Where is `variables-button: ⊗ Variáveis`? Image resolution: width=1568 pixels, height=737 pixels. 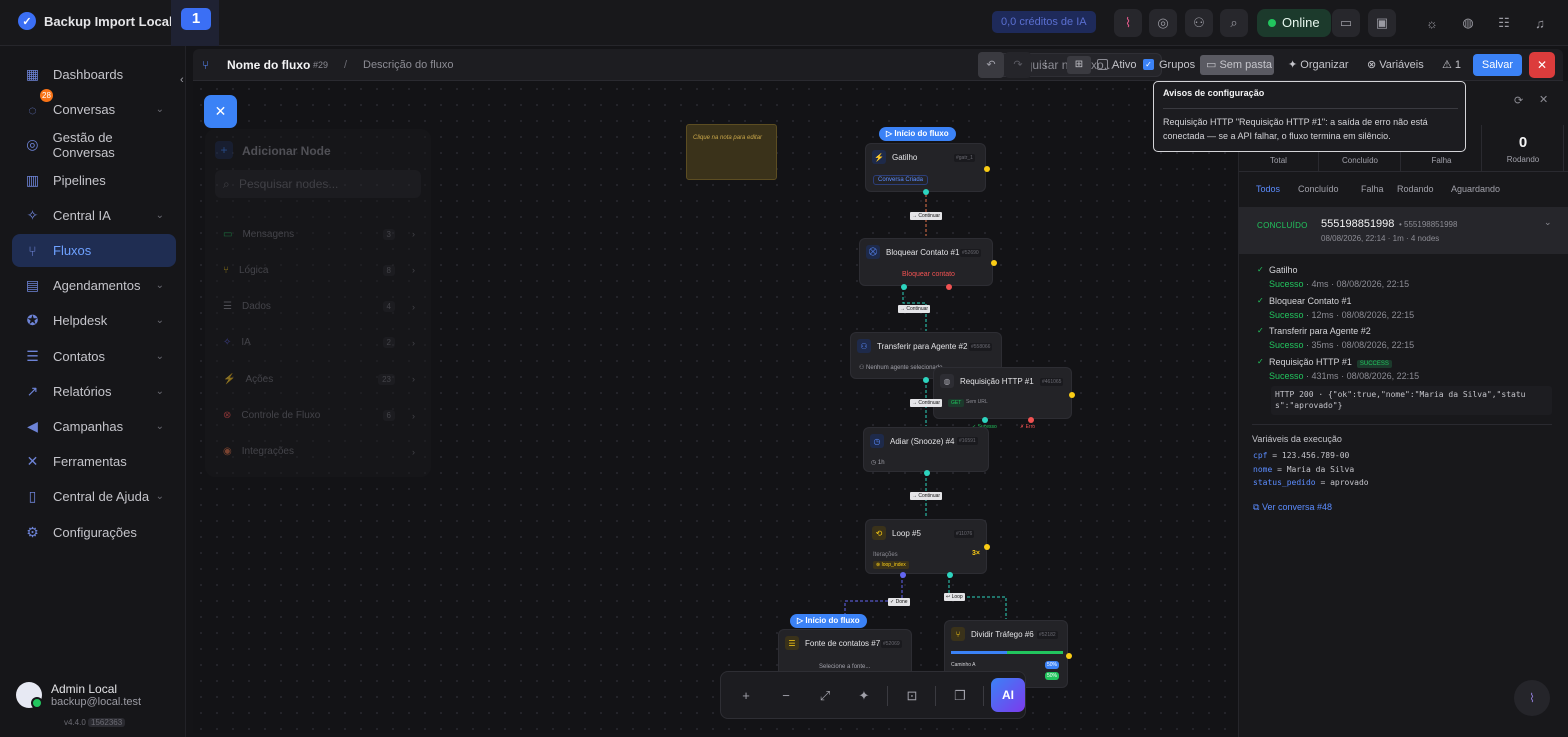 variables-button: ⊗ Variáveis is located at coordinates (1395, 65).